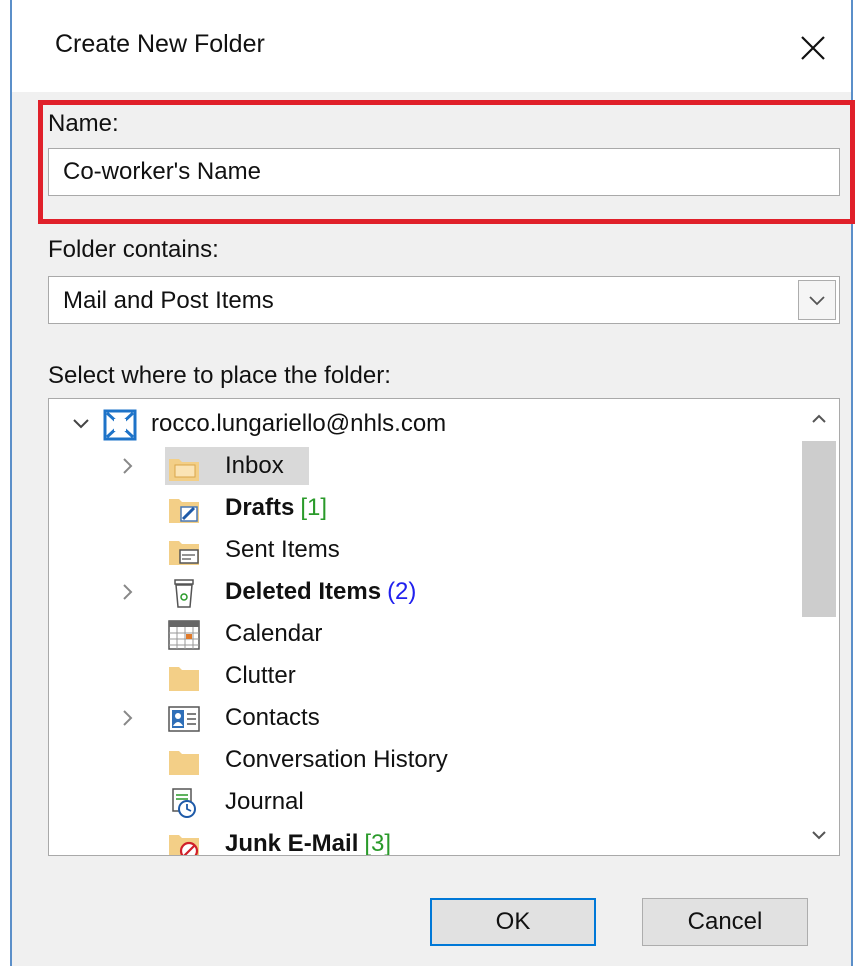 The width and height of the screenshot is (865, 966). Describe the element at coordinates (423, 634) in the screenshot. I see `tree-item-calendar: Calendar` at that location.